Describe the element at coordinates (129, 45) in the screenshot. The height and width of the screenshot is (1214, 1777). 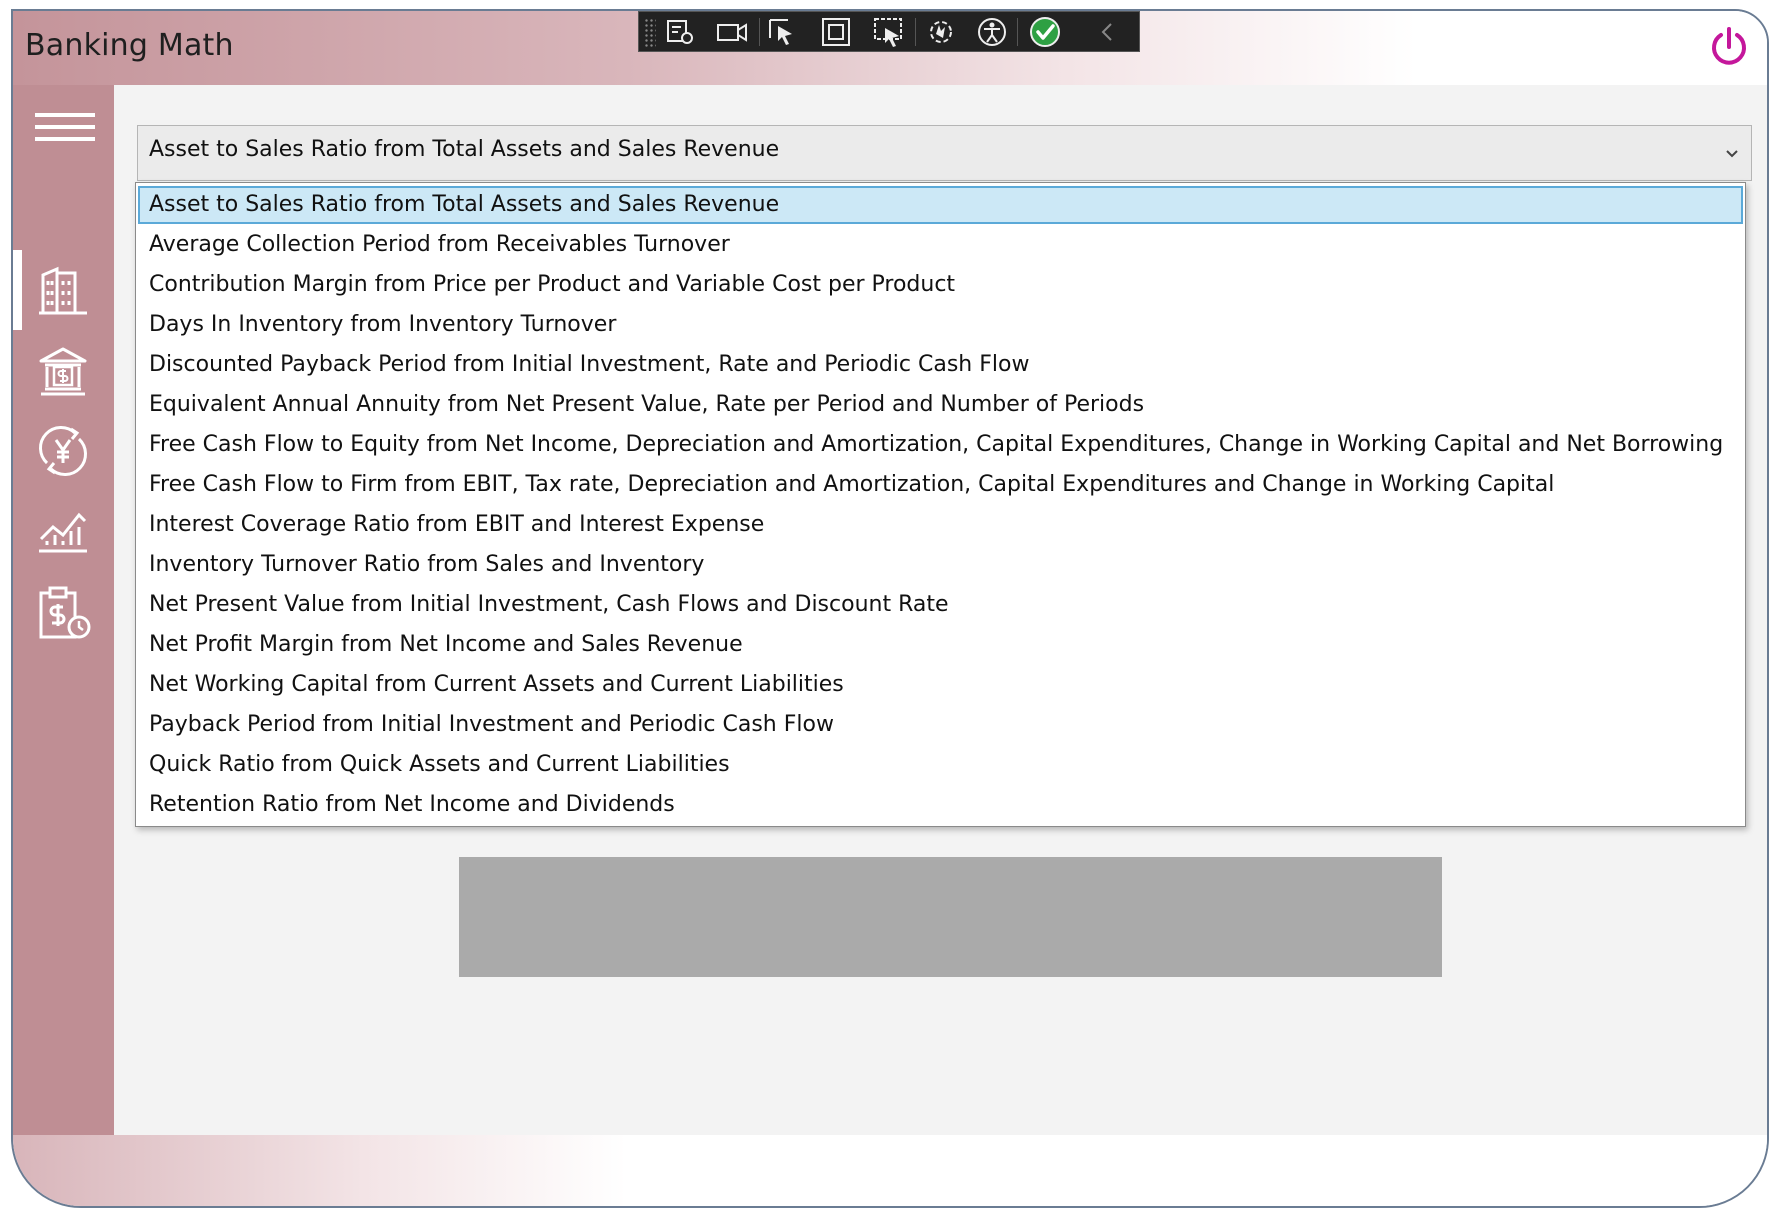
I see `app-title: Banking Math` at that location.